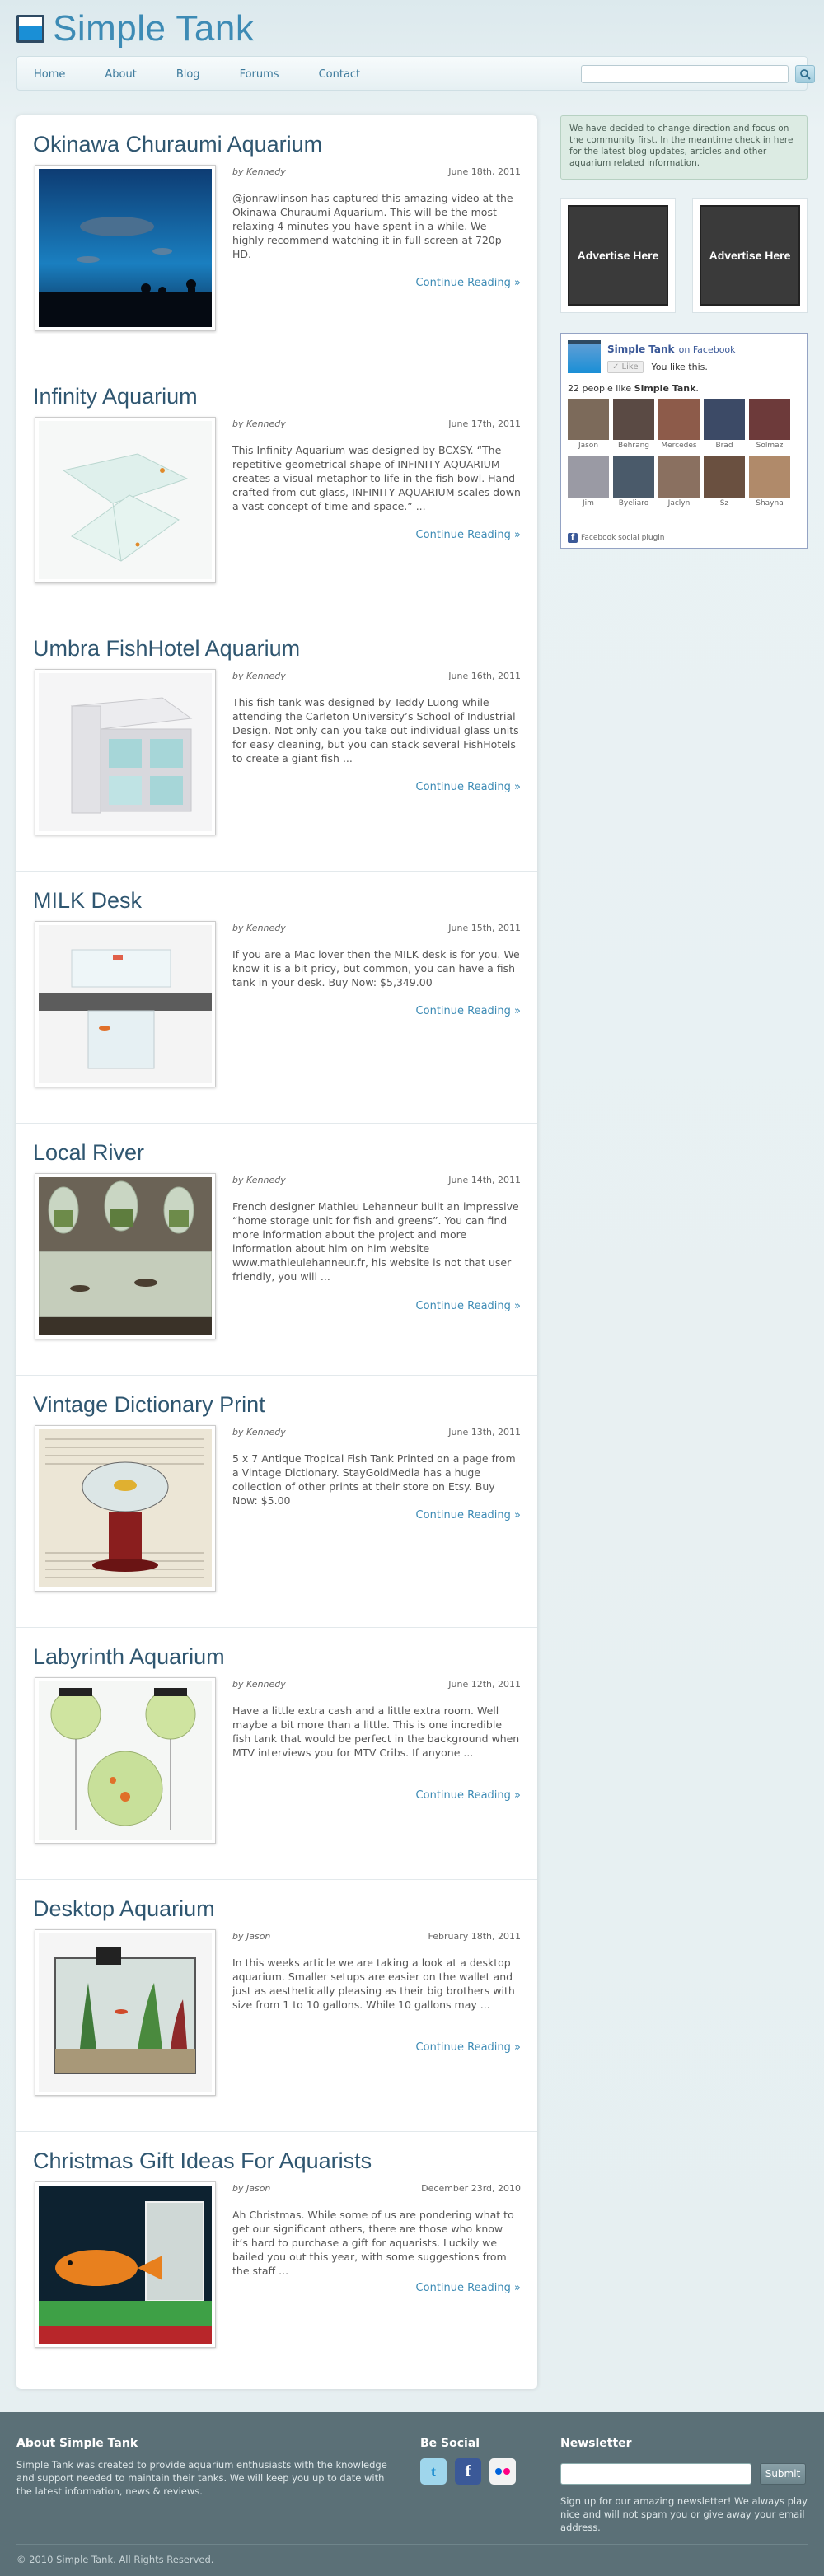 This screenshot has height=2576, width=824. What do you see at coordinates (679, 482) in the screenshot?
I see `fb-fan: Jaclyn` at bounding box center [679, 482].